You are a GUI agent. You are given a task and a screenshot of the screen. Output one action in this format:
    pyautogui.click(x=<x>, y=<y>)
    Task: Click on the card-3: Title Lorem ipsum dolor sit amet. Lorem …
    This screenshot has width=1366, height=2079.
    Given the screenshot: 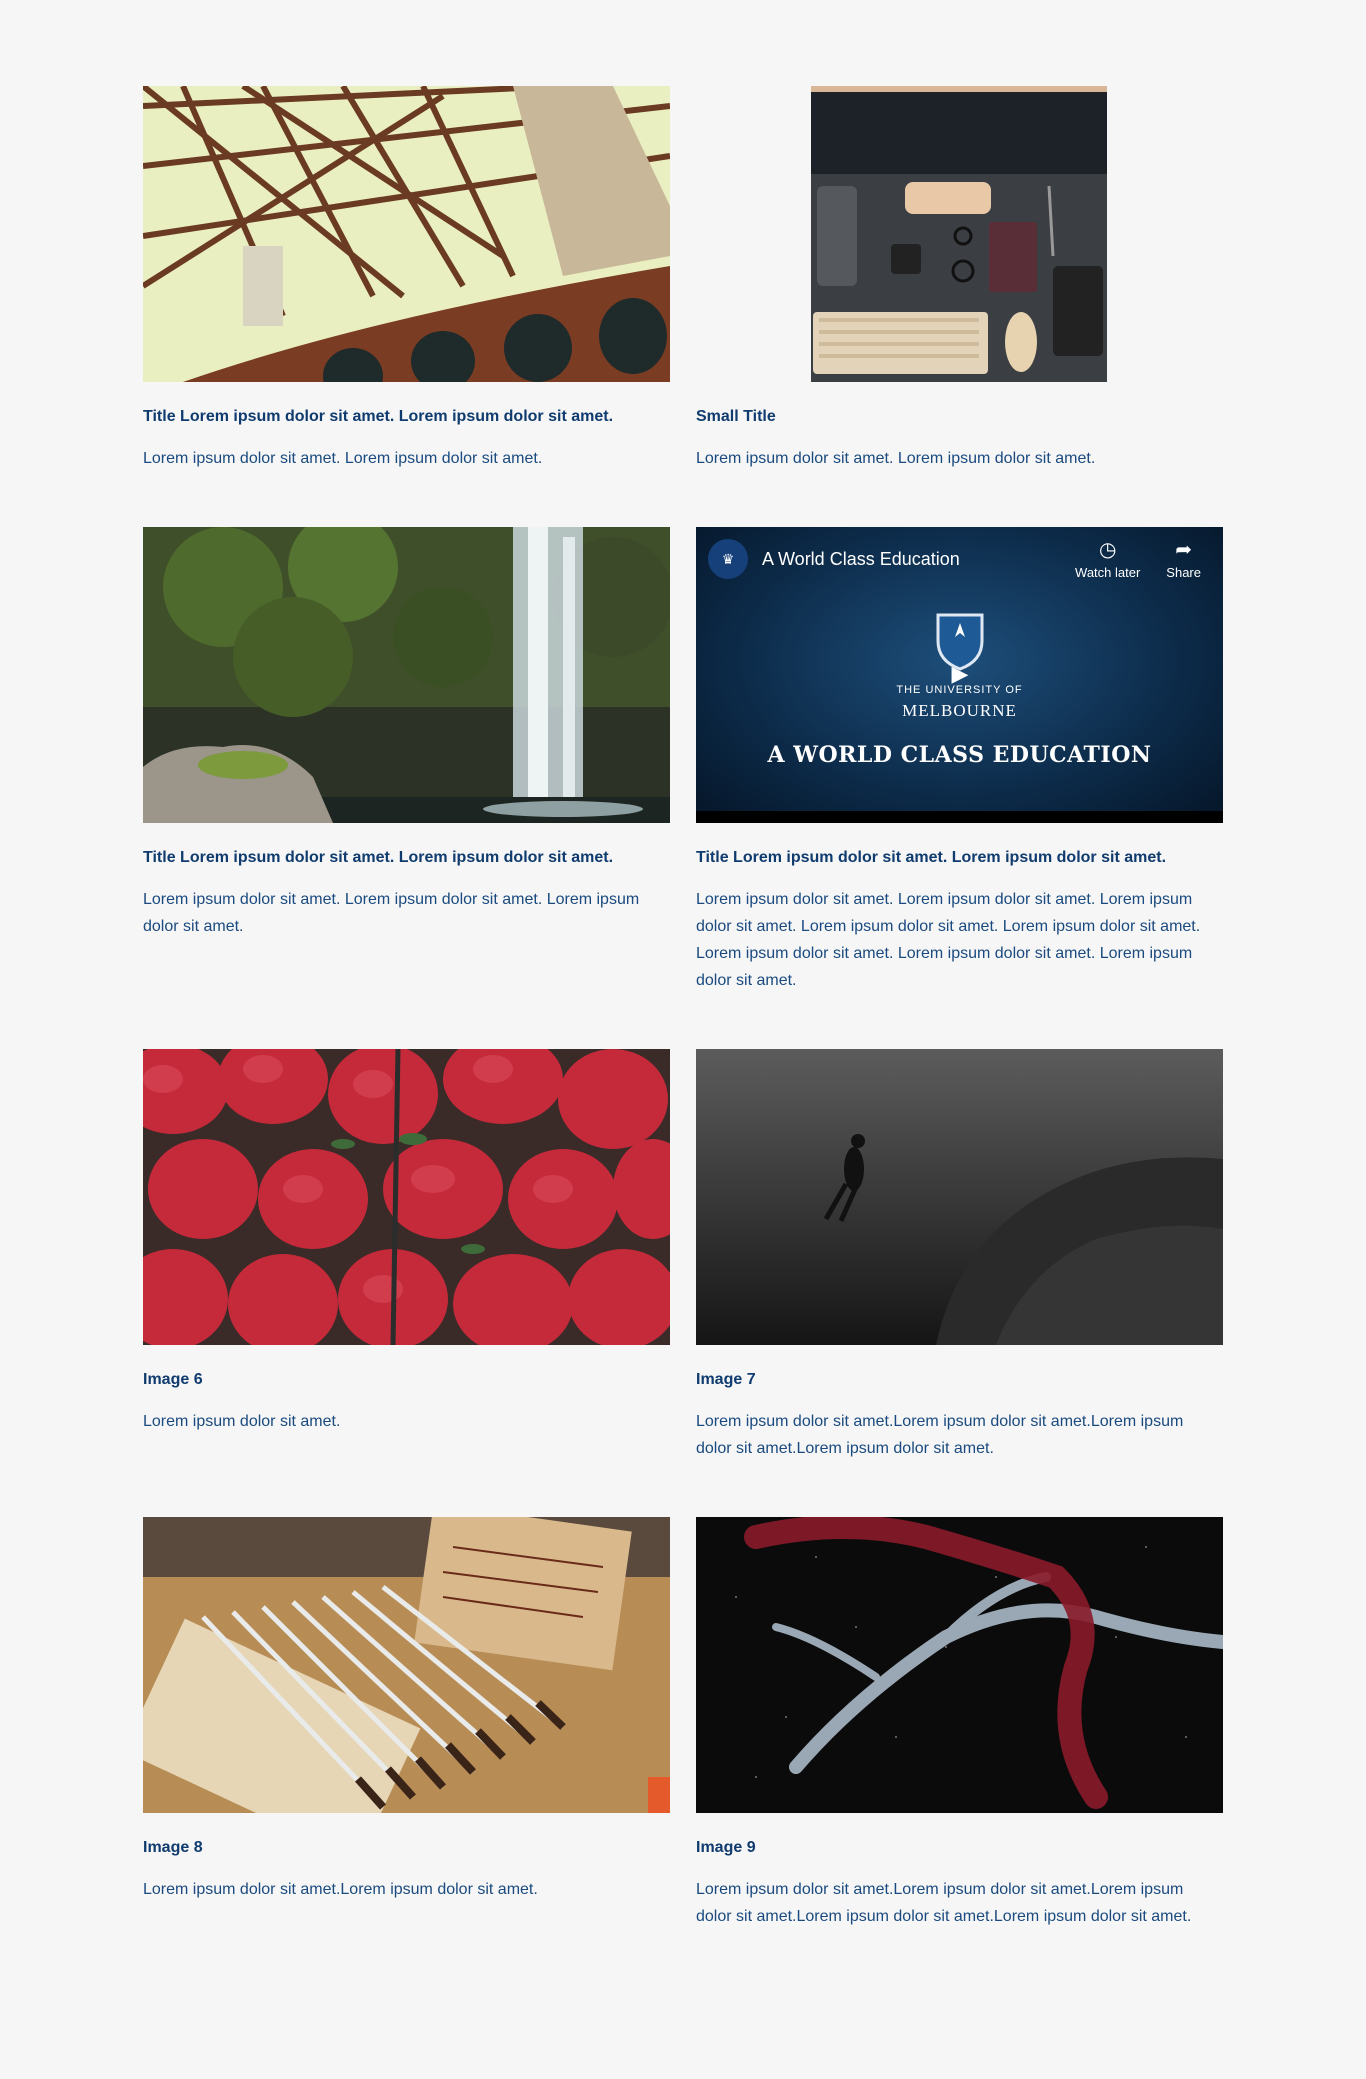 What is the action you would take?
    pyautogui.click(x=406, y=760)
    